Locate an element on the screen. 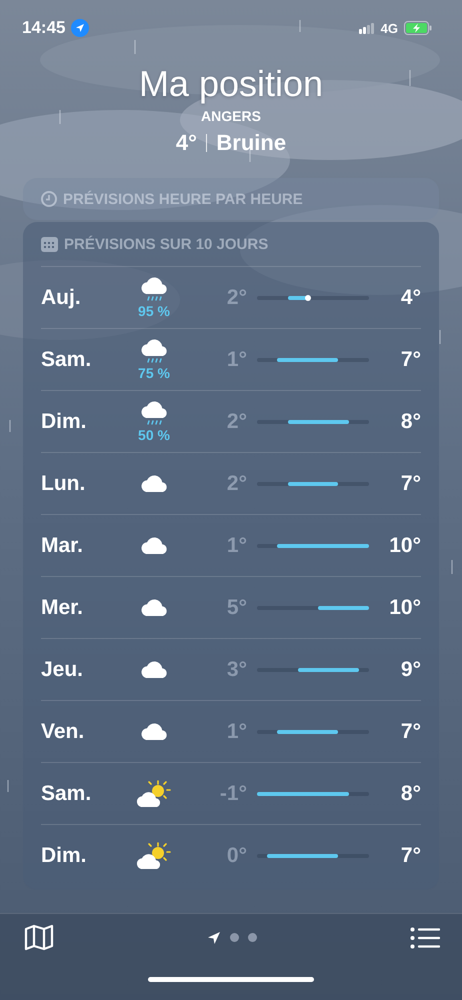 The width and height of the screenshot is (462, 1000). card-title: PRÉVISIONS SUR 10 JOURS is located at coordinates (166, 244).